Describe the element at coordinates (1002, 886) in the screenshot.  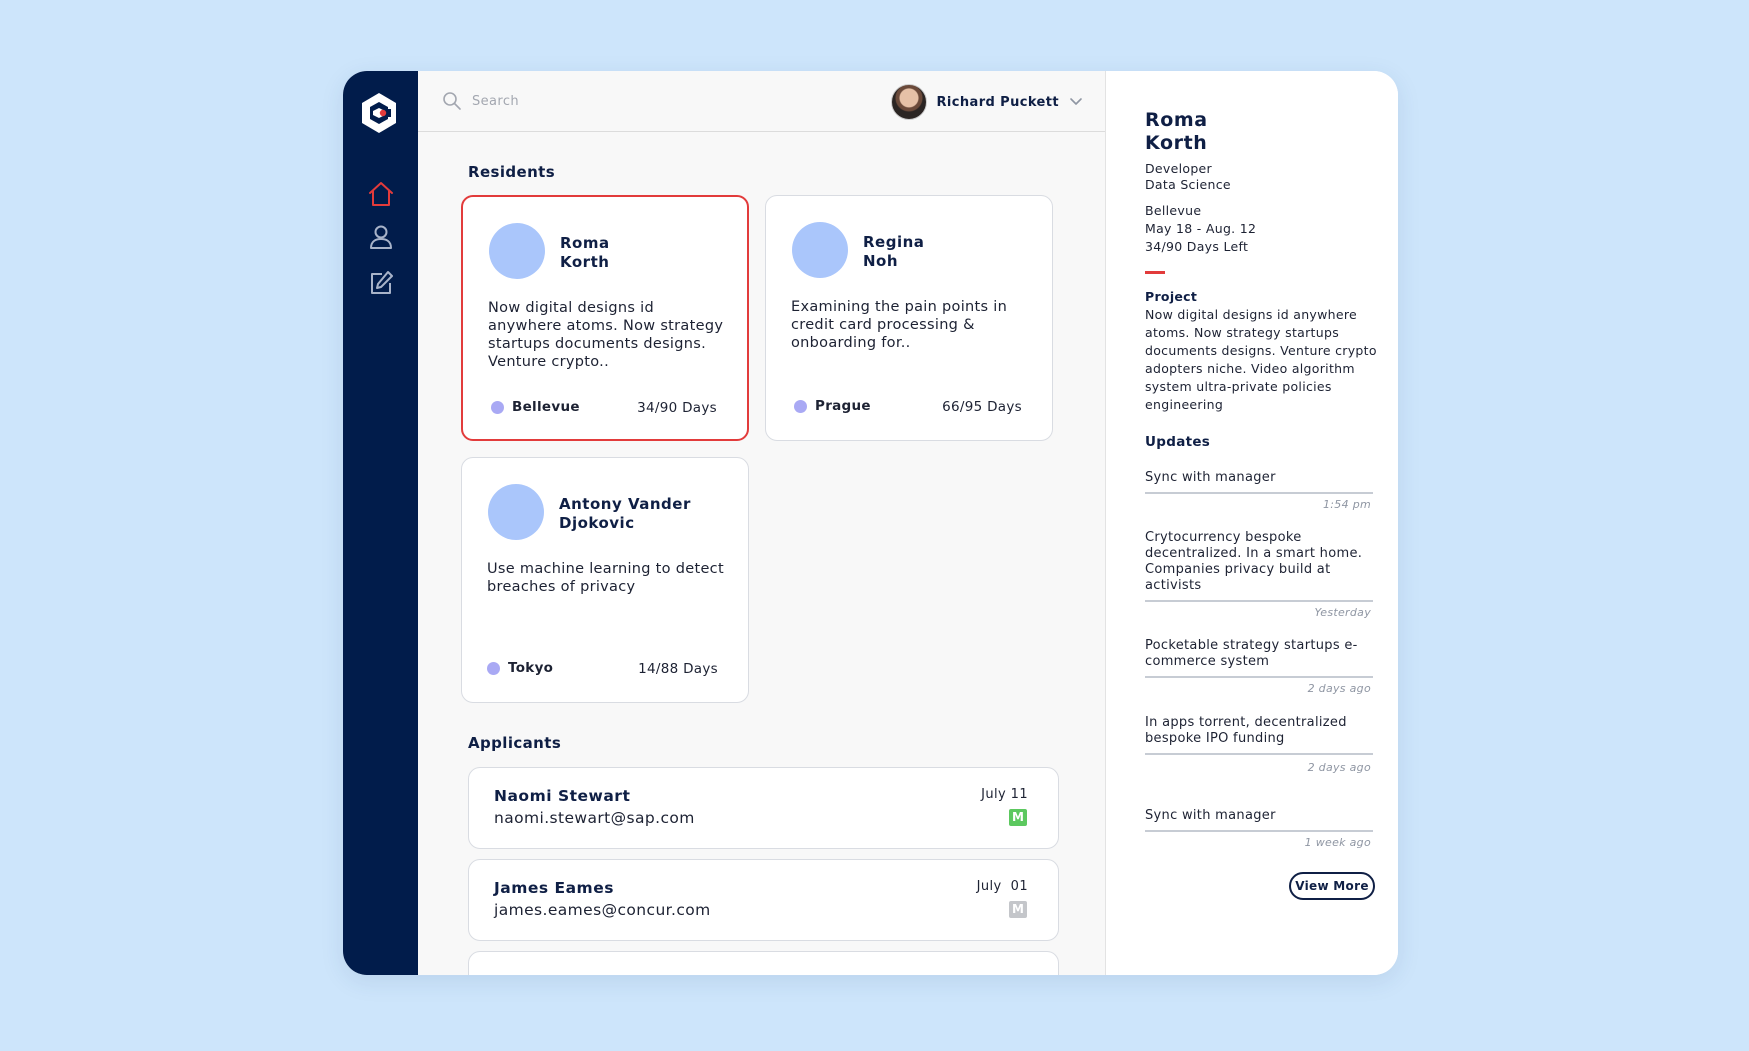
I see `applicant-date: July 01` at that location.